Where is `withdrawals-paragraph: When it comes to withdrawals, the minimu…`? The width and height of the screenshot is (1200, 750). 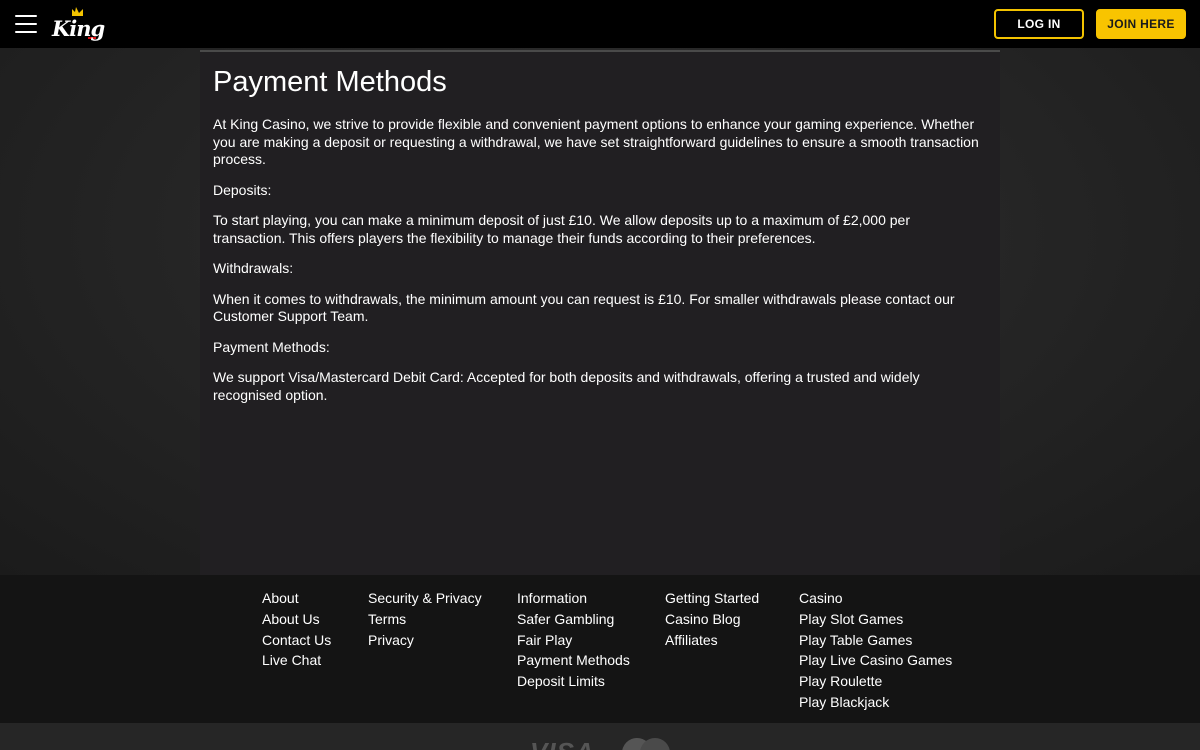 withdrawals-paragraph: When it comes to withdrawals, the minimu… is located at coordinates (584, 307).